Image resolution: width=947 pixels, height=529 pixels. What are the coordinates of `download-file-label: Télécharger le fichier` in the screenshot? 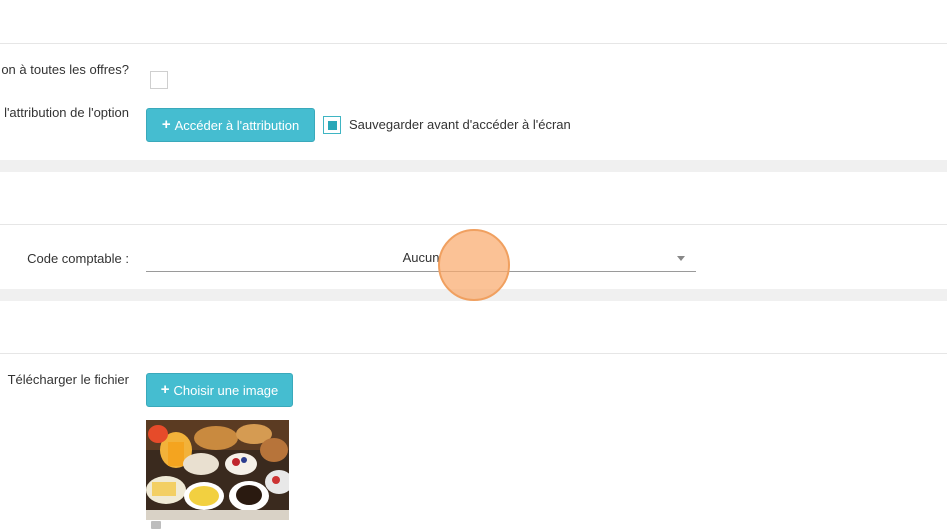 It's located at (68, 379).